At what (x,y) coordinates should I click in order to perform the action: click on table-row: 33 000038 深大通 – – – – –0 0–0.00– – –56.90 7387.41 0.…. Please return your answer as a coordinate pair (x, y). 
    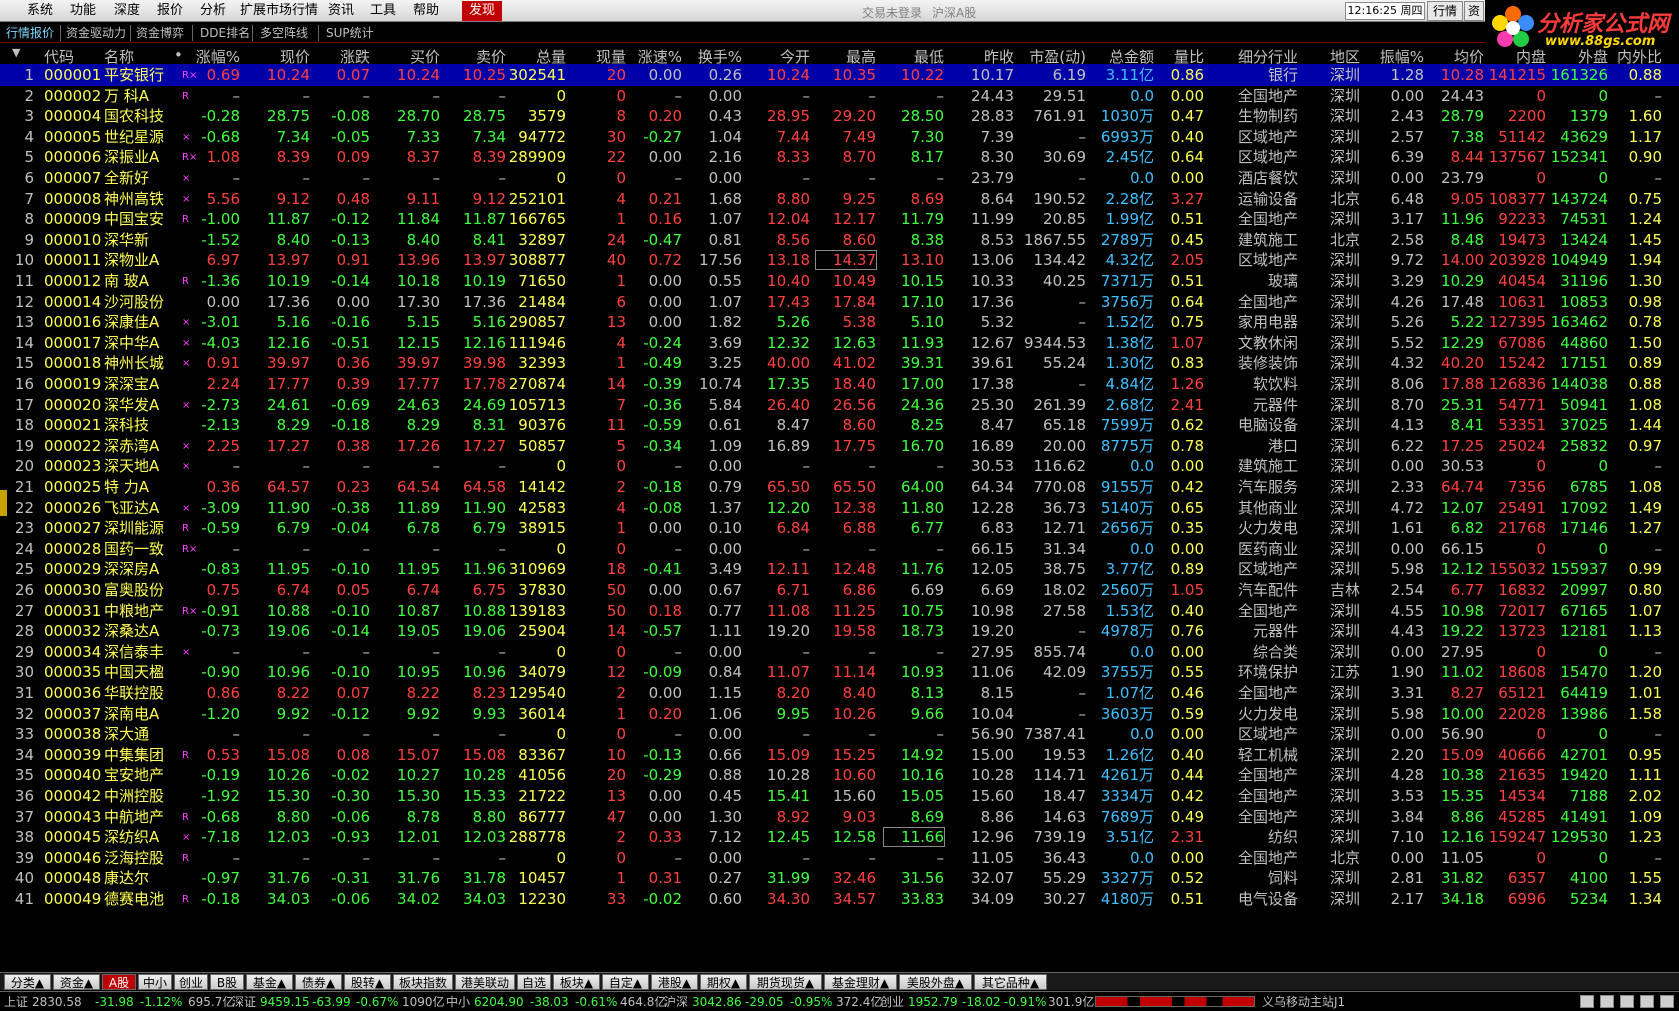
    Looking at the image, I should click on (839, 734).